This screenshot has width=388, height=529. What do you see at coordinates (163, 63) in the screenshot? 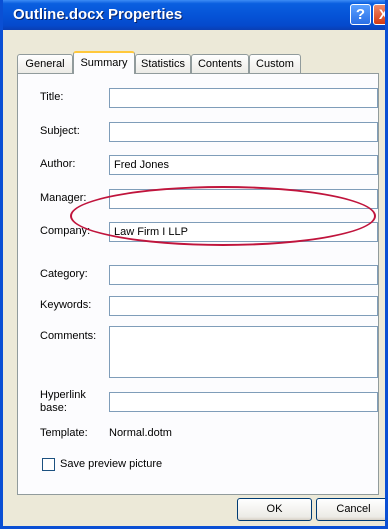
I see `tab-statistics: Statistics` at bounding box center [163, 63].